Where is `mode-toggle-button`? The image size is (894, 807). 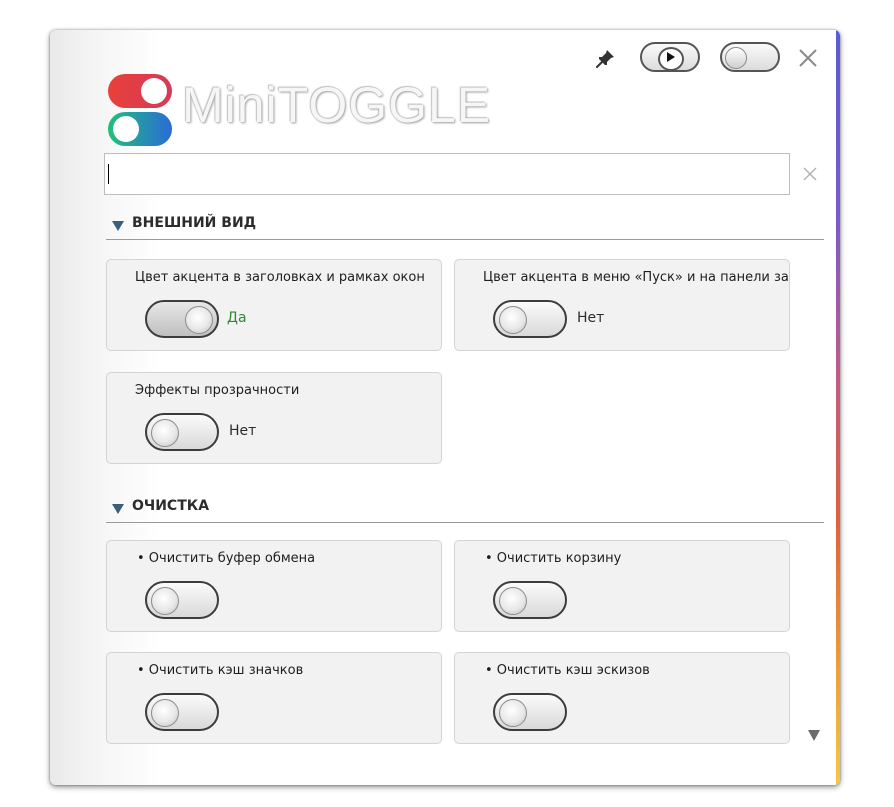
mode-toggle-button is located at coordinates (750, 57).